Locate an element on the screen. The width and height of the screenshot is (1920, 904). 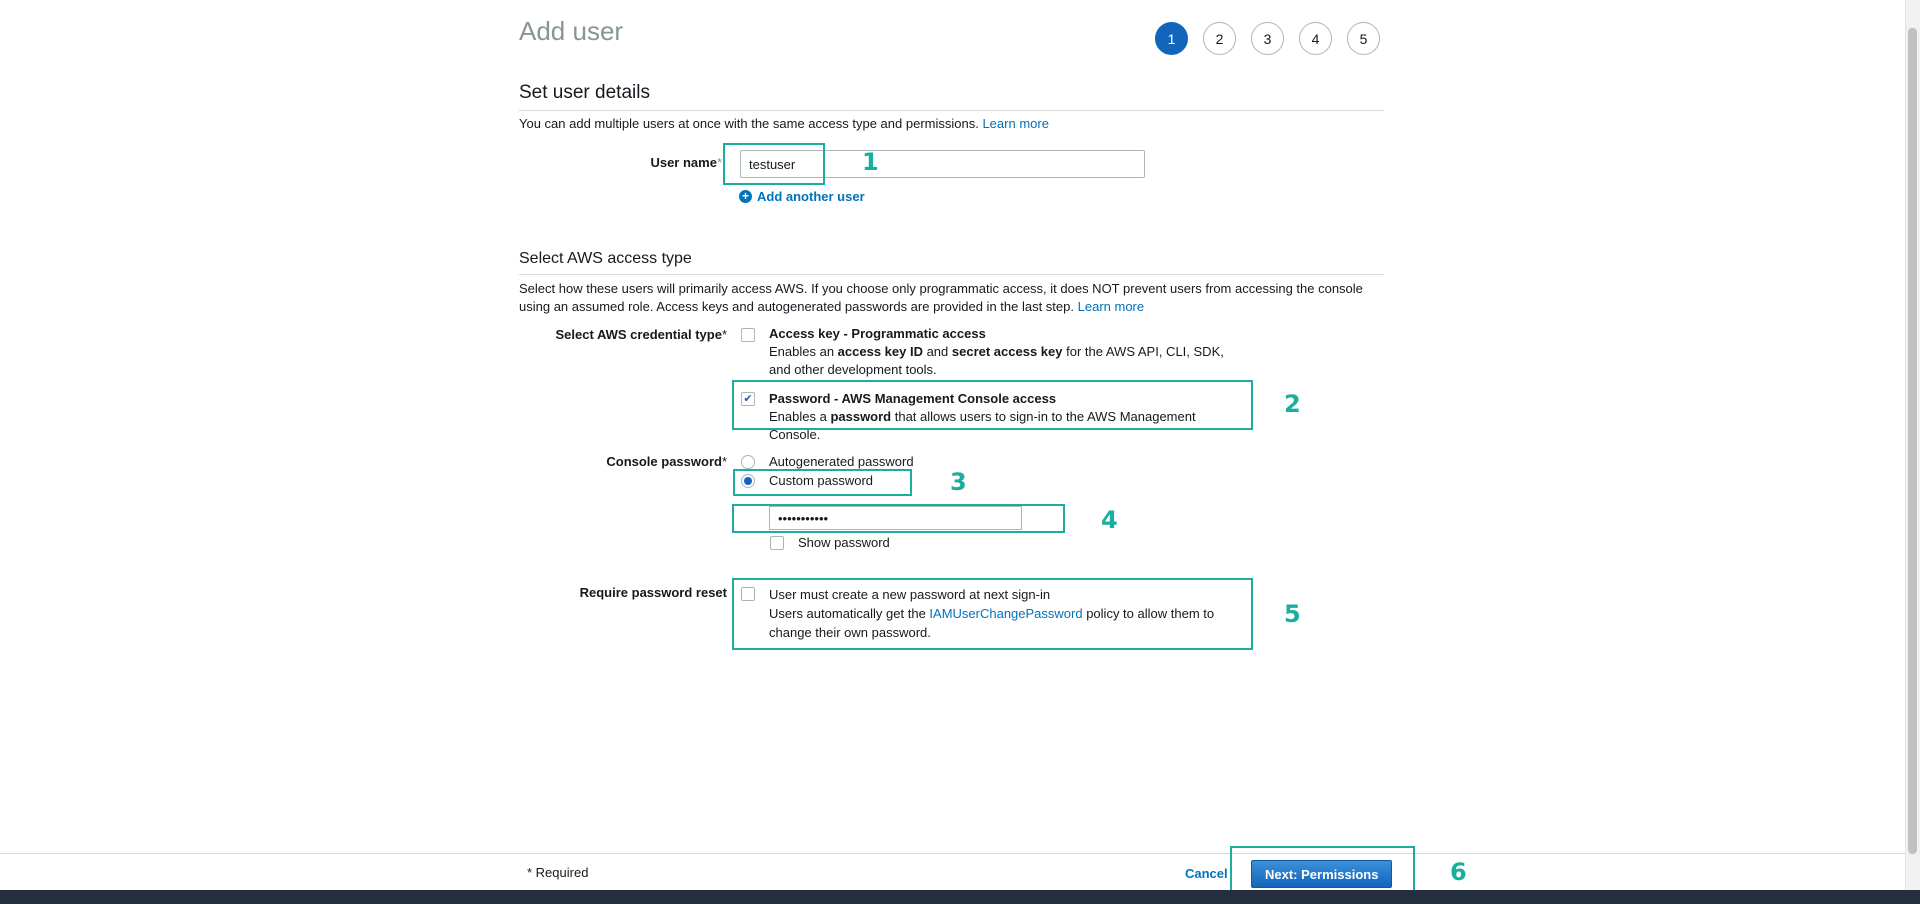
step-4: 4 is located at coordinates (1315, 38).